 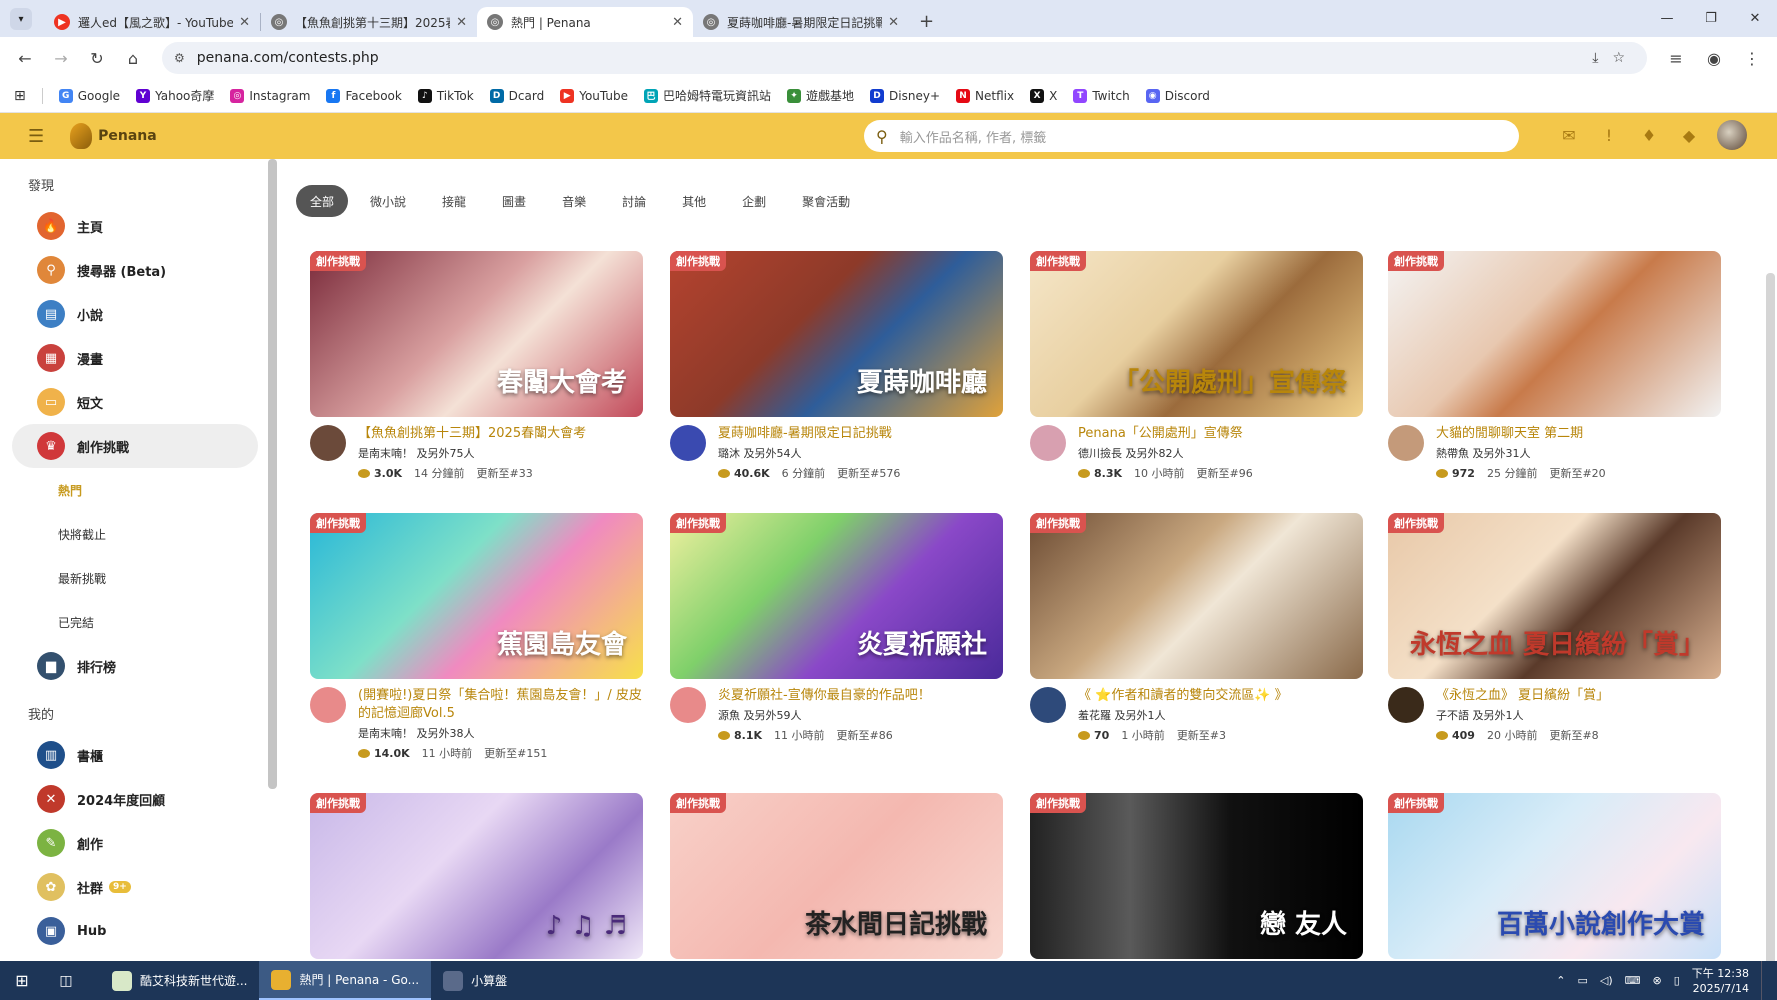 I want to click on volume-icon: ◁), so click(x=1606, y=980).